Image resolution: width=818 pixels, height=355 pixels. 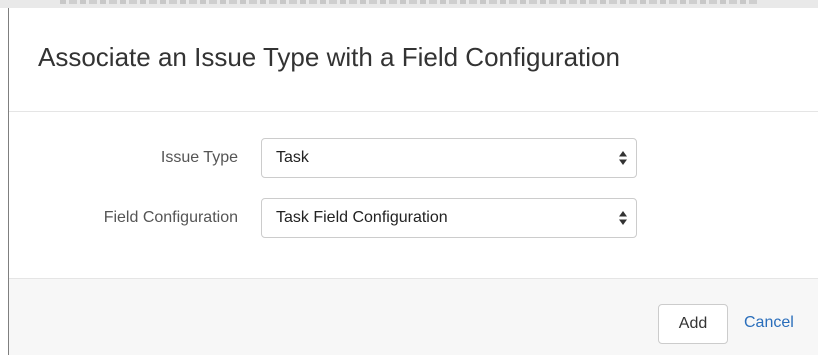 What do you see at coordinates (693, 324) in the screenshot?
I see `add-button: Add` at bounding box center [693, 324].